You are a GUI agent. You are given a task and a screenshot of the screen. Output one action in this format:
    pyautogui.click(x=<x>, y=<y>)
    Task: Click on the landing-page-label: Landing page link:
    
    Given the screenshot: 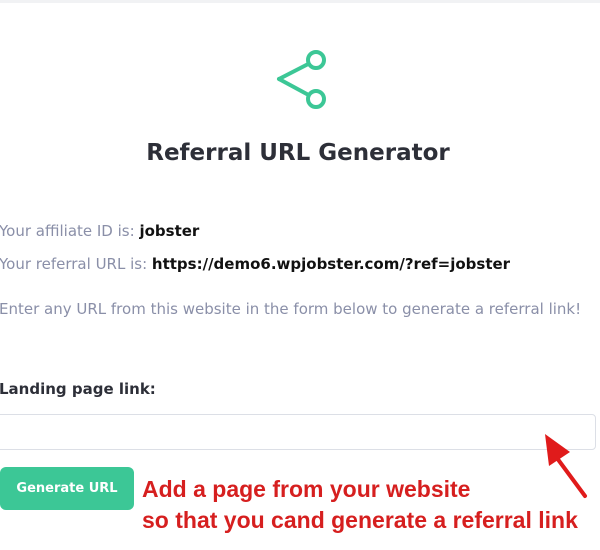 What is the action you would take?
    pyautogui.click(x=78, y=389)
    